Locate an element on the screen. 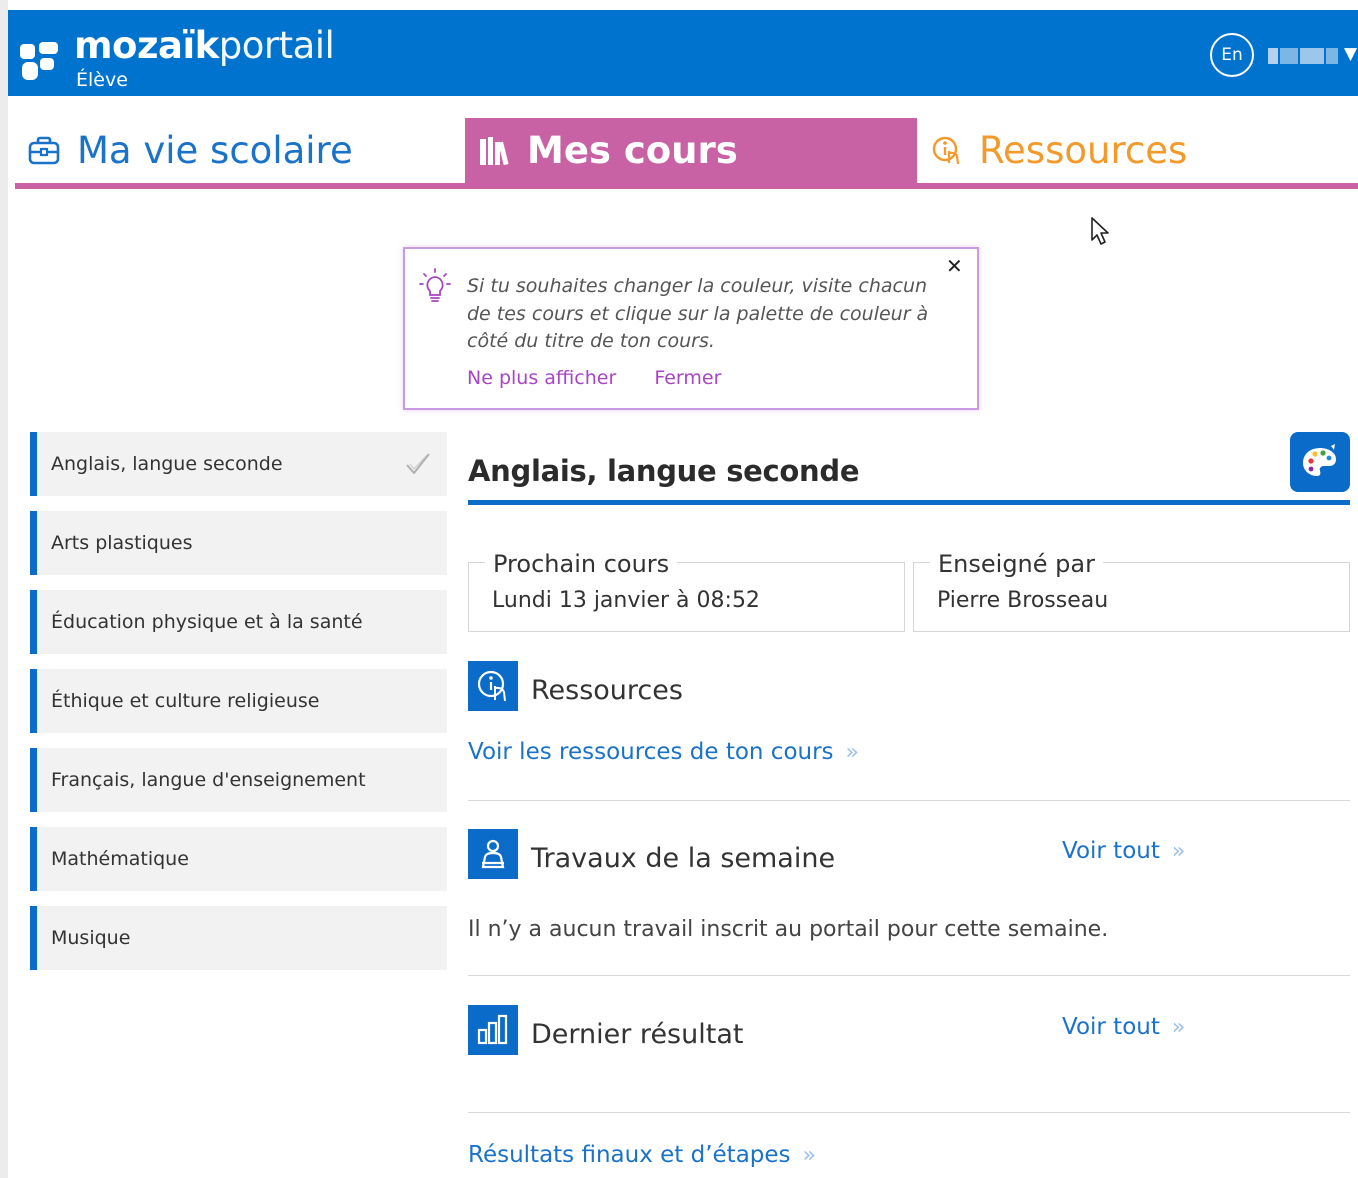  window-frame is located at coordinates (4, 589).